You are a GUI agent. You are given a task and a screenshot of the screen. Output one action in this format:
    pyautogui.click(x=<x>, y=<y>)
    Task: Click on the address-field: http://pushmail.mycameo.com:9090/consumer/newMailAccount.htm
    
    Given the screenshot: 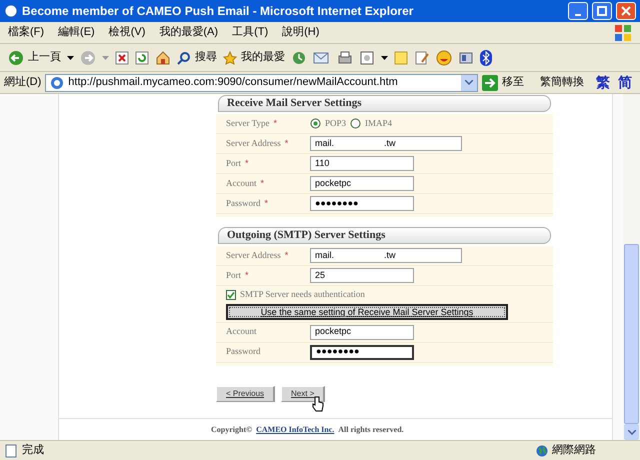 What is the action you would take?
    pyautogui.click(x=261, y=83)
    